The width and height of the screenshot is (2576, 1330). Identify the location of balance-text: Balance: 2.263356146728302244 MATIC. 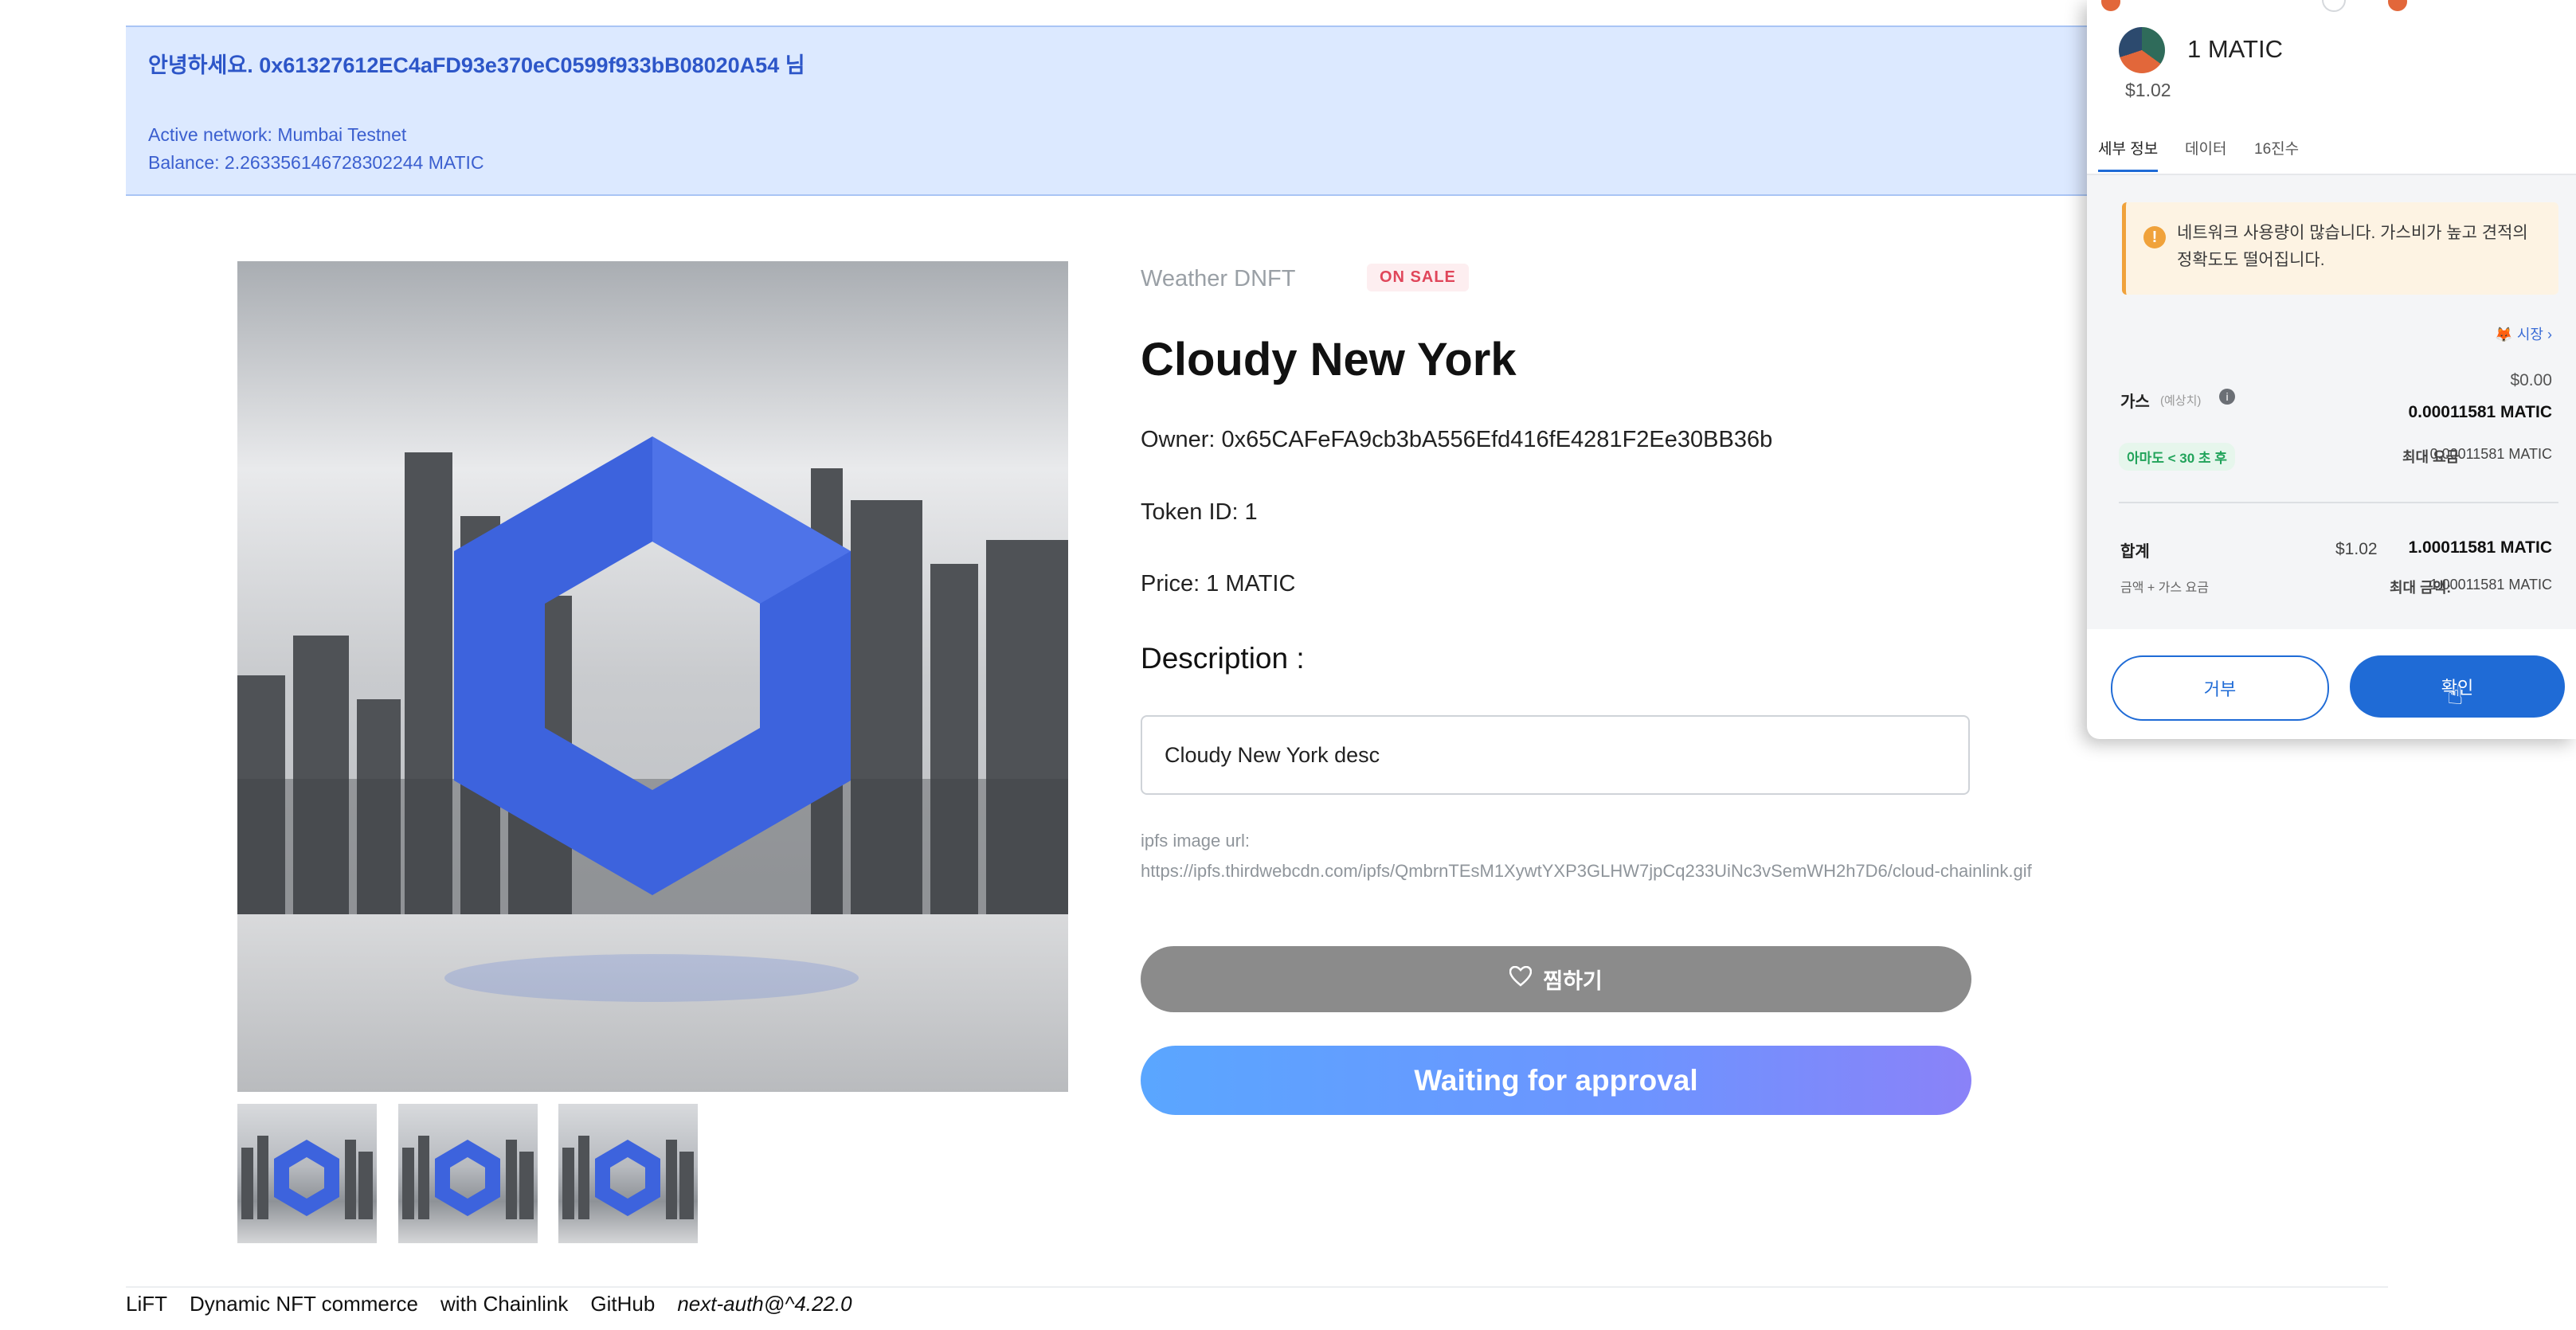
(316, 162).